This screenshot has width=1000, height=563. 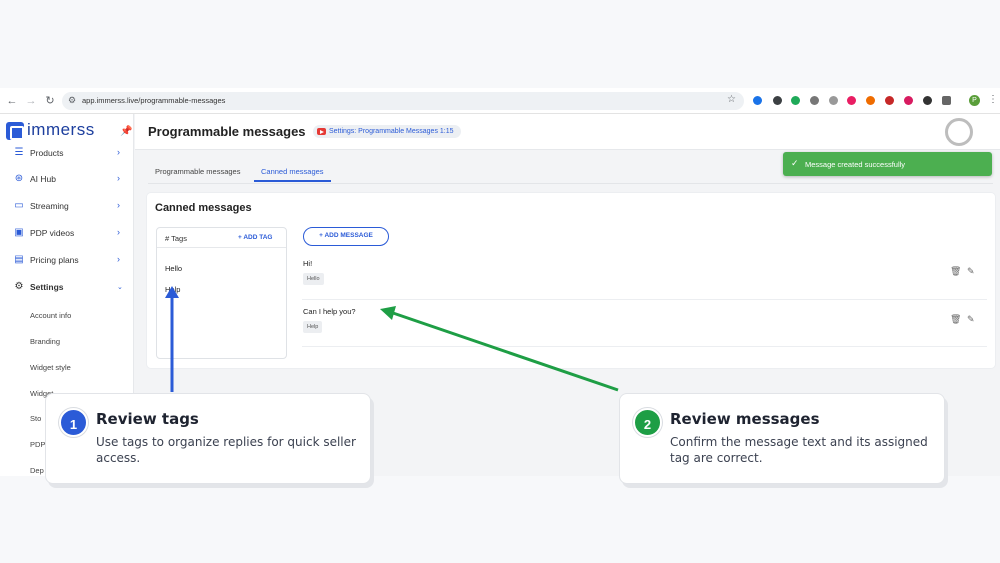 I want to click on sidebar-subitem-branding: Branding, so click(x=45, y=341).